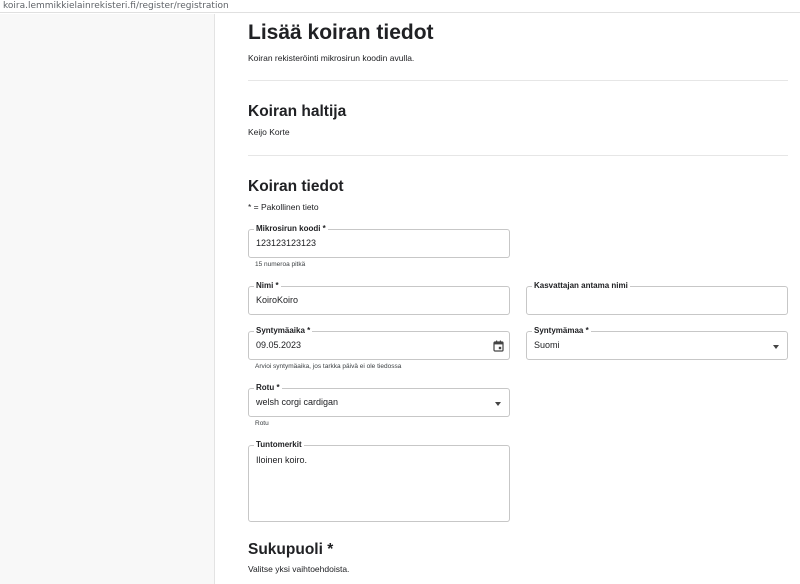 The height and width of the screenshot is (584, 800). I want to click on sex-hint: Valitse yksi vaihtoehdoista., so click(299, 569).